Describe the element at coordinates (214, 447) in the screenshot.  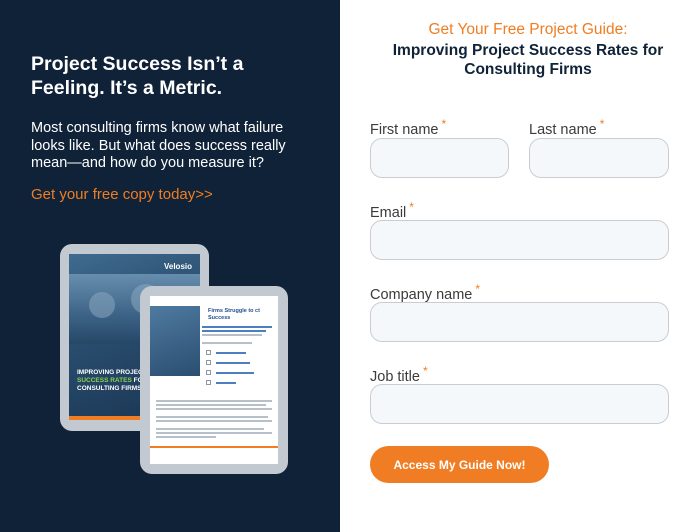
I see `page-accent-bar` at that location.